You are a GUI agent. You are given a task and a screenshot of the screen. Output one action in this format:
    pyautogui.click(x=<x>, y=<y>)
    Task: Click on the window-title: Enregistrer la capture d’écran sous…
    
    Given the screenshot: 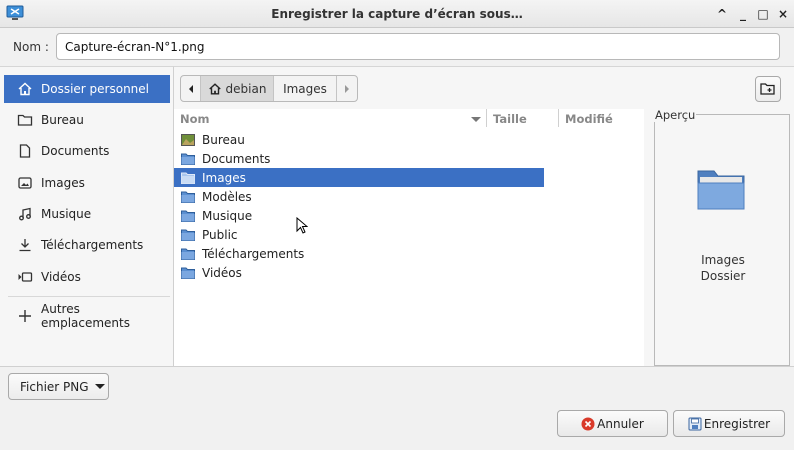 What is the action you would take?
    pyautogui.click(x=397, y=14)
    